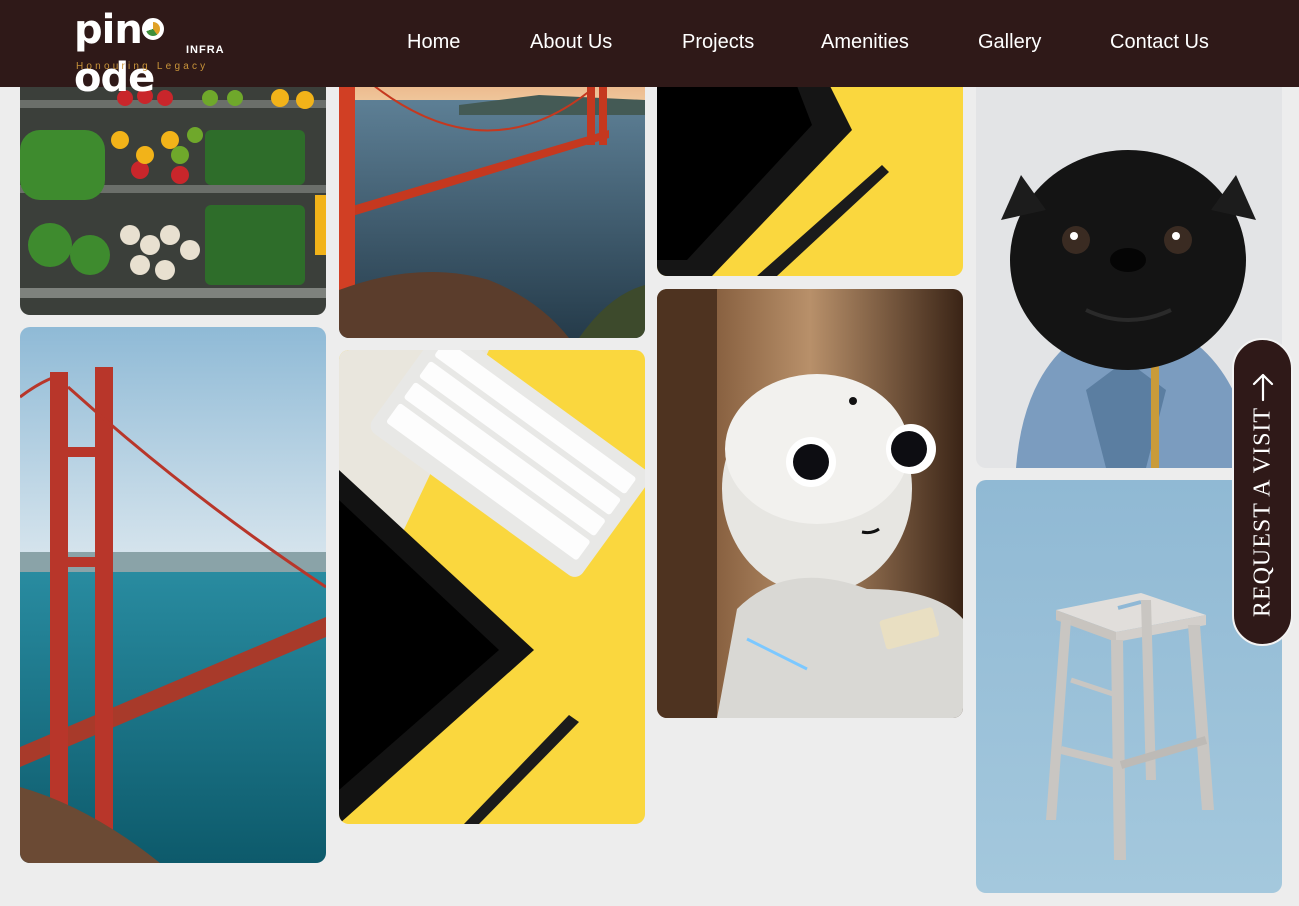 The image size is (1299, 906). I want to click on logo-pin-icon, so click(152, 29).